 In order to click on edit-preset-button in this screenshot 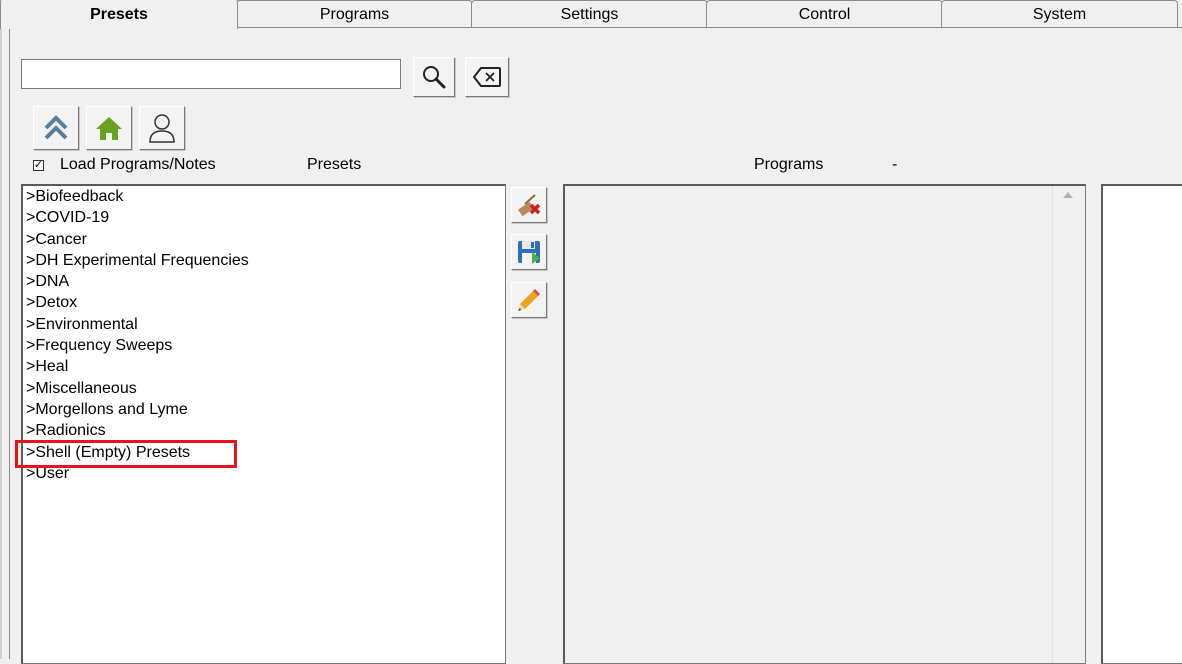, I will do `click(529, 300)`.